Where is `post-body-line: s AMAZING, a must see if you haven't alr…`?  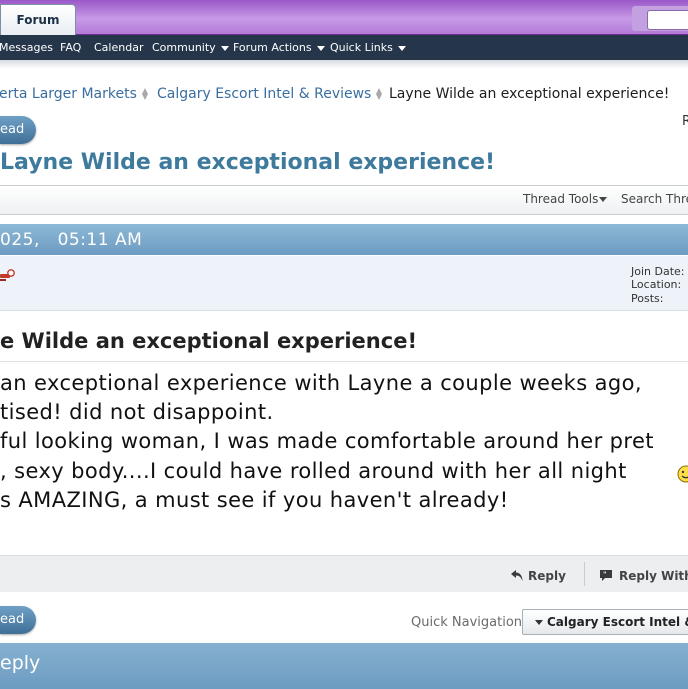
post-body-line: s AMAZING, a must see if you haven't alr… is located at coordinates (254, 500).